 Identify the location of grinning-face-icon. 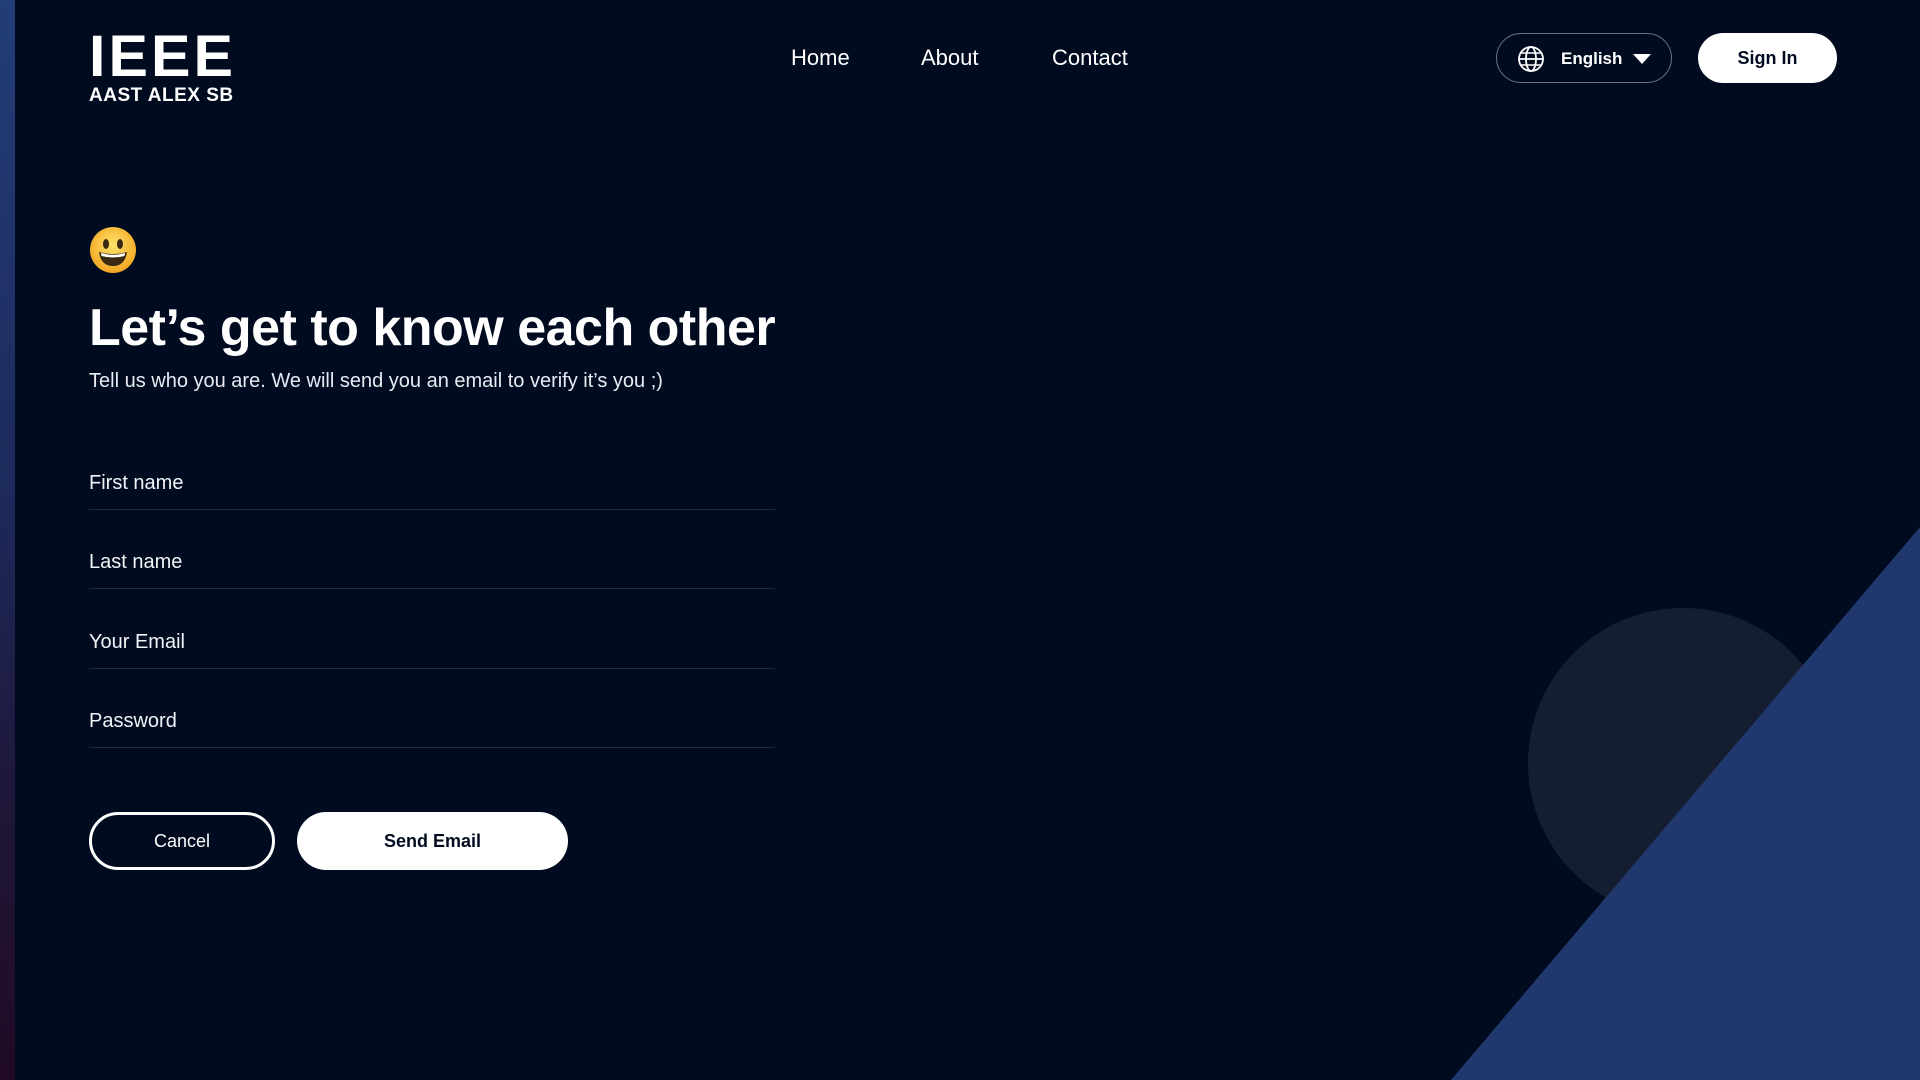
(113, 250).